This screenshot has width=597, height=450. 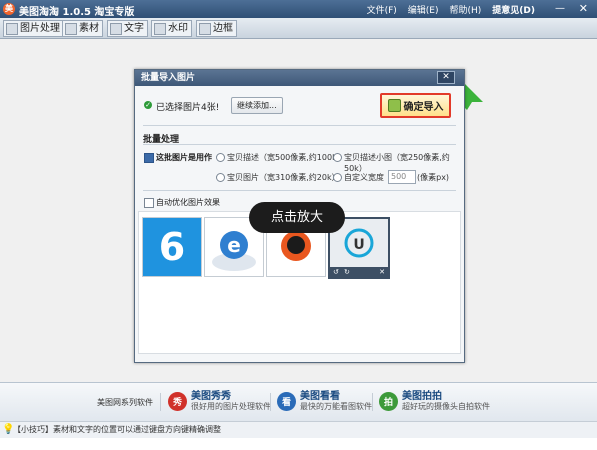 I want to click on materials-icon, so click(x=71, y=28).